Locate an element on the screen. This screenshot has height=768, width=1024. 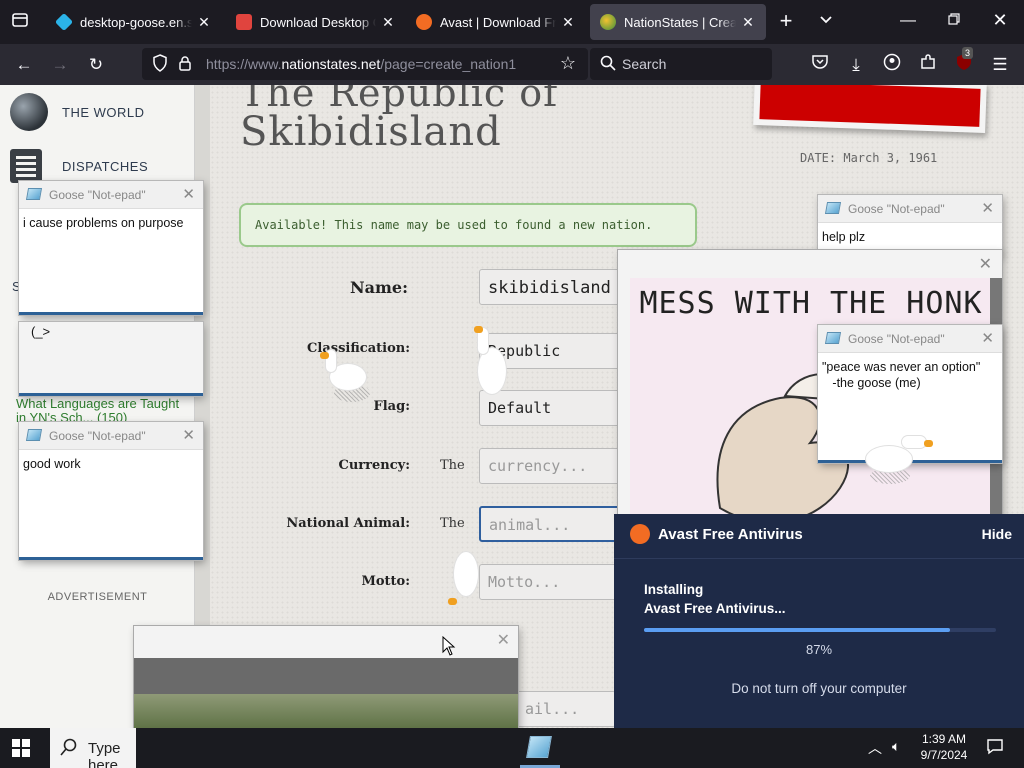
close-window-icon: ✕ is located at coordinates (1000, 20).